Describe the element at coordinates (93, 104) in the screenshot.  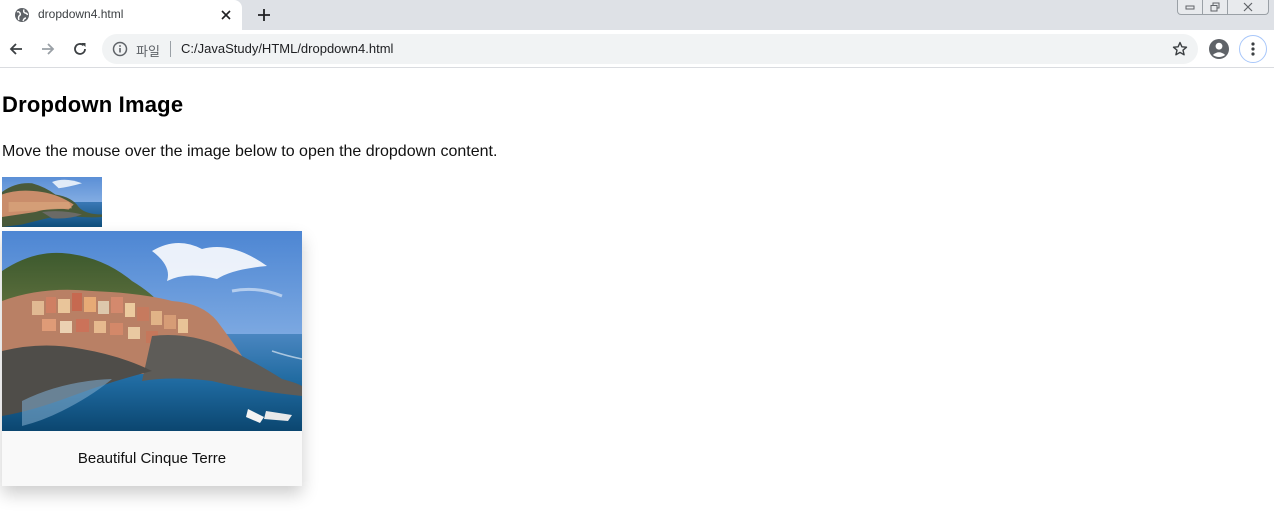
I see `page-title: Dropdown Image` at that location.